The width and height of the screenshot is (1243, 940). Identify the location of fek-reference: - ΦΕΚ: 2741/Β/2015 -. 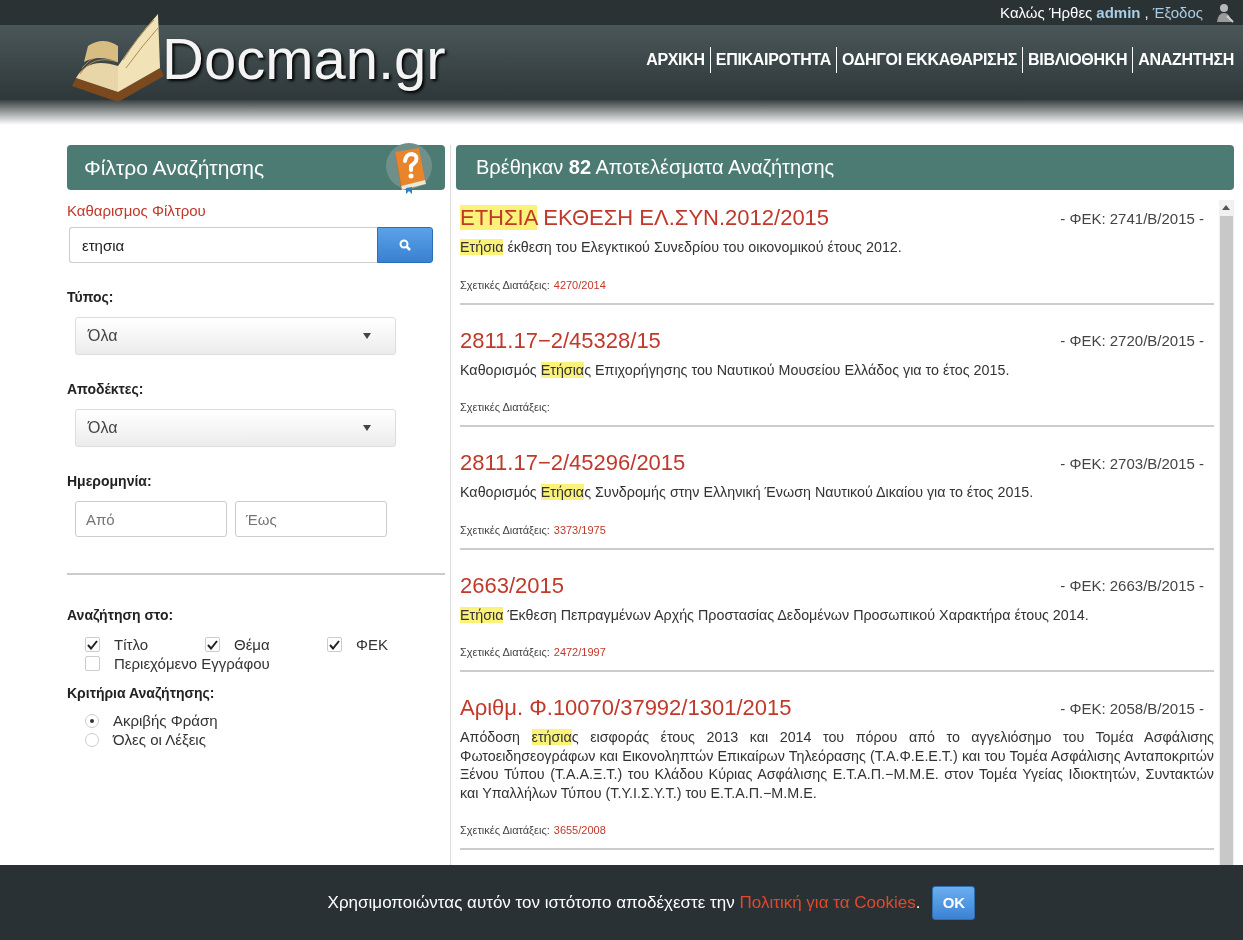
(1132, 218).